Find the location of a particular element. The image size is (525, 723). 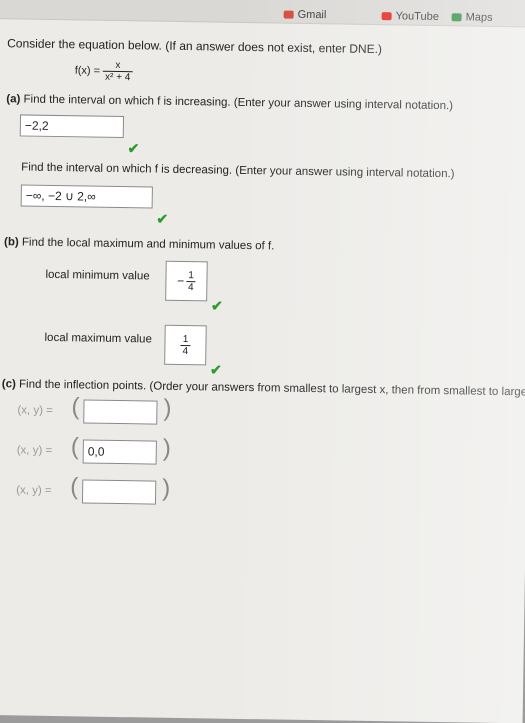

local-max-fraction: 1 4 is located at coordinates (185, 345).